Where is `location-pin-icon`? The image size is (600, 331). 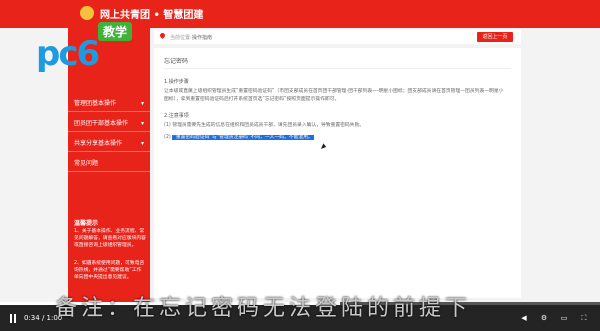
location-pin-icon is located at coordinates (162, 35).